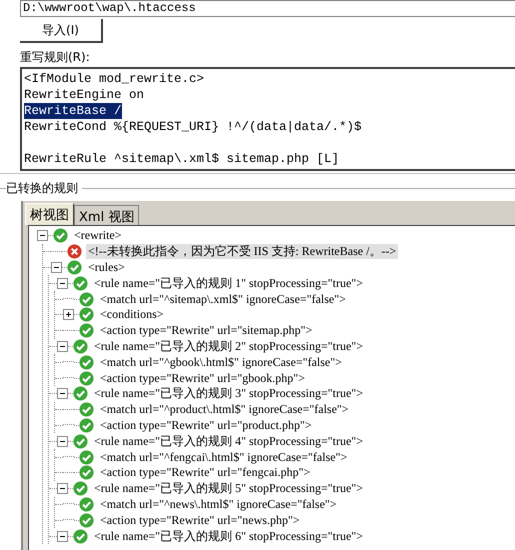 The width and height of the screenshot is (515, 550). What do you see at coordinates (267, 8) in the screenshot?
I see `path-field: D:\wwwroot\wap\.htaccess` at bounding box center [267, 8].